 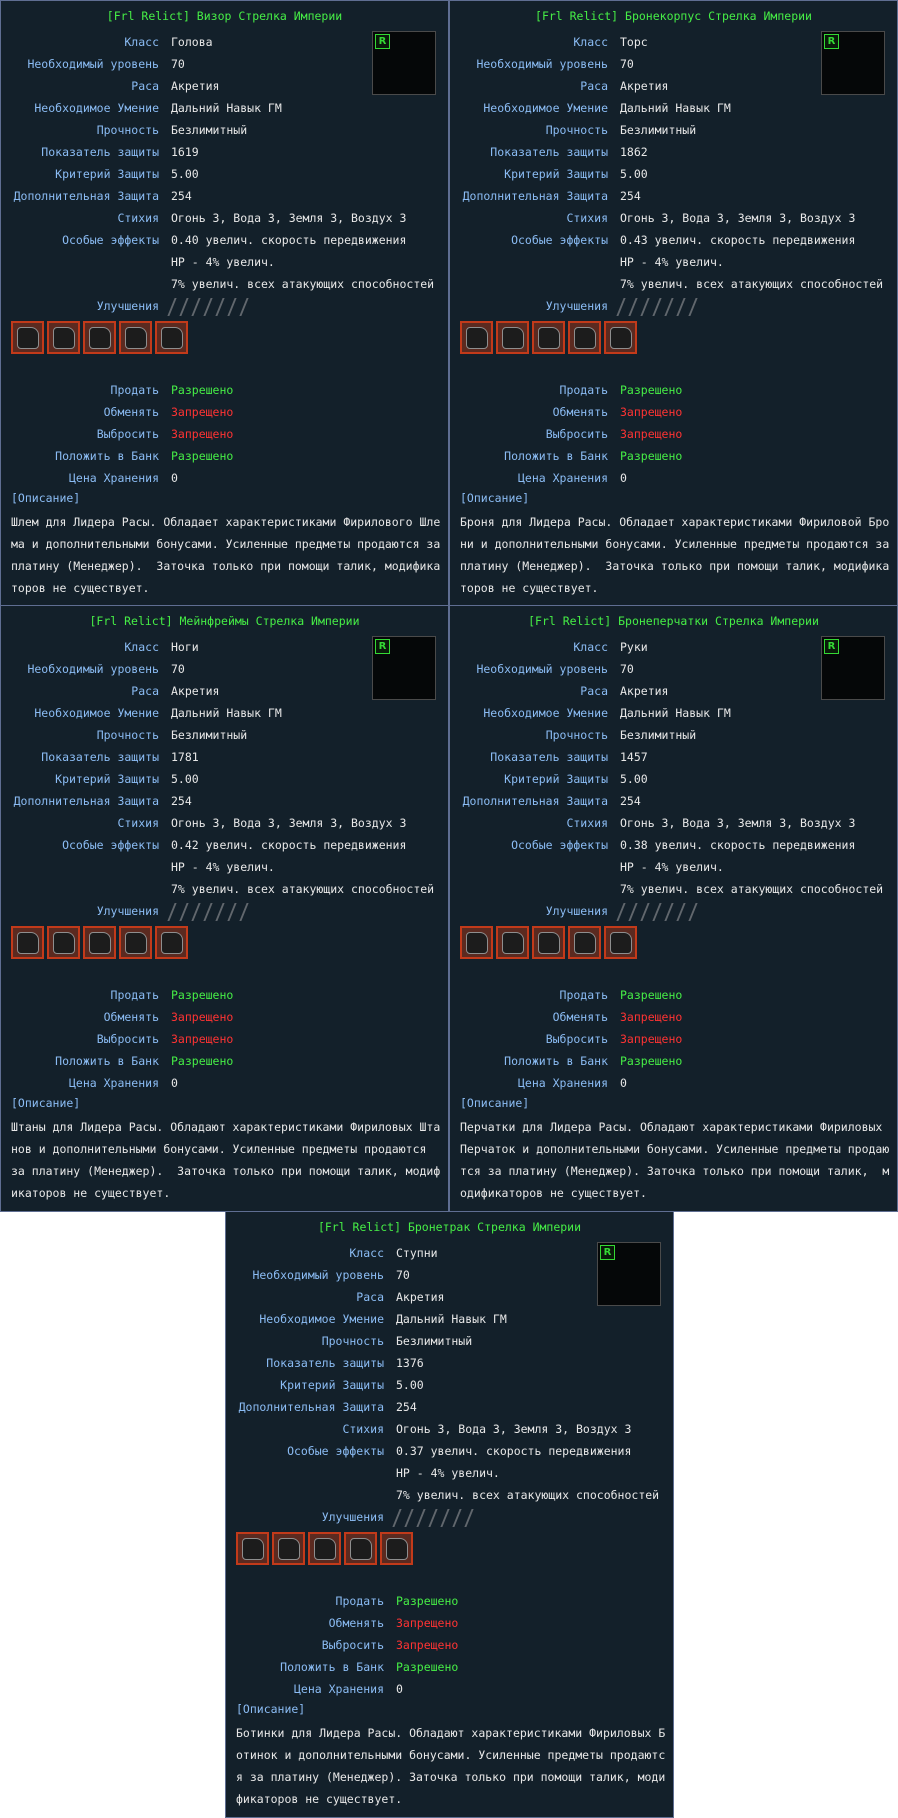 What do you see at coordinates (514, 1451) in the screenshot?
I see `value-effect-speed: 0.37 увелич. скорость передвижения` at bounding box center [514, 1451].